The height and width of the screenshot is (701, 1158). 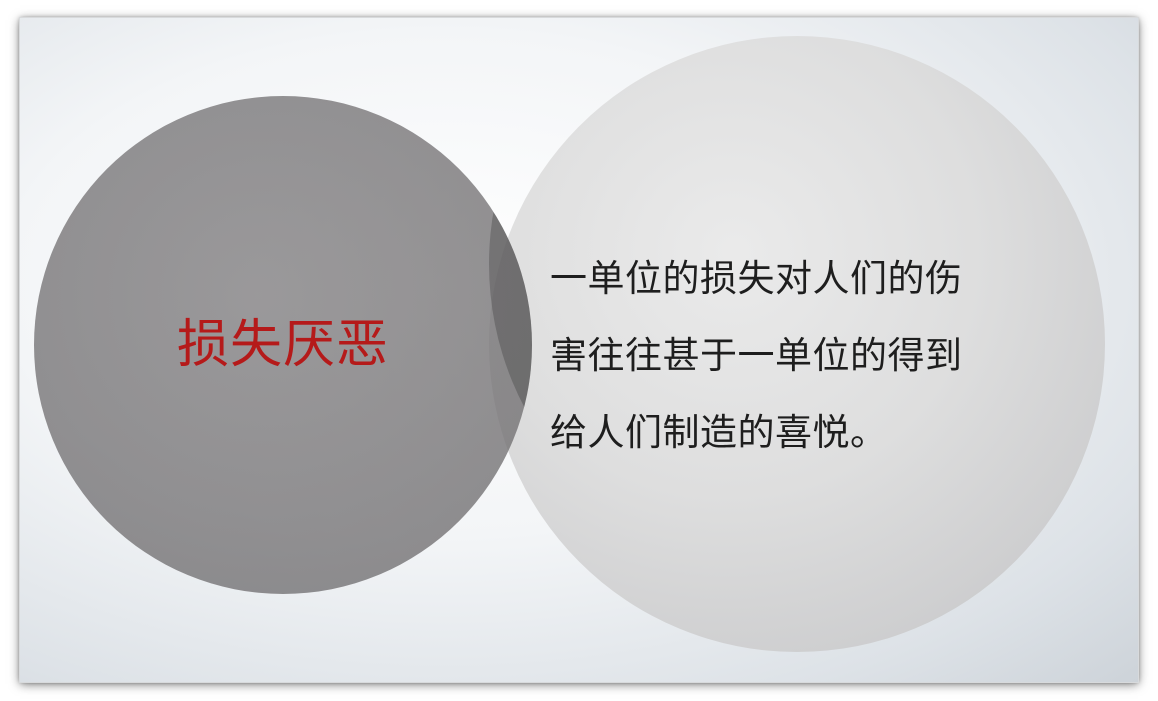 What do you see at coordinates (756, 278) in the screenshot?
I see `definition-line-1: 一单位的损失对人们的伤` at bounding box center [756, 278].